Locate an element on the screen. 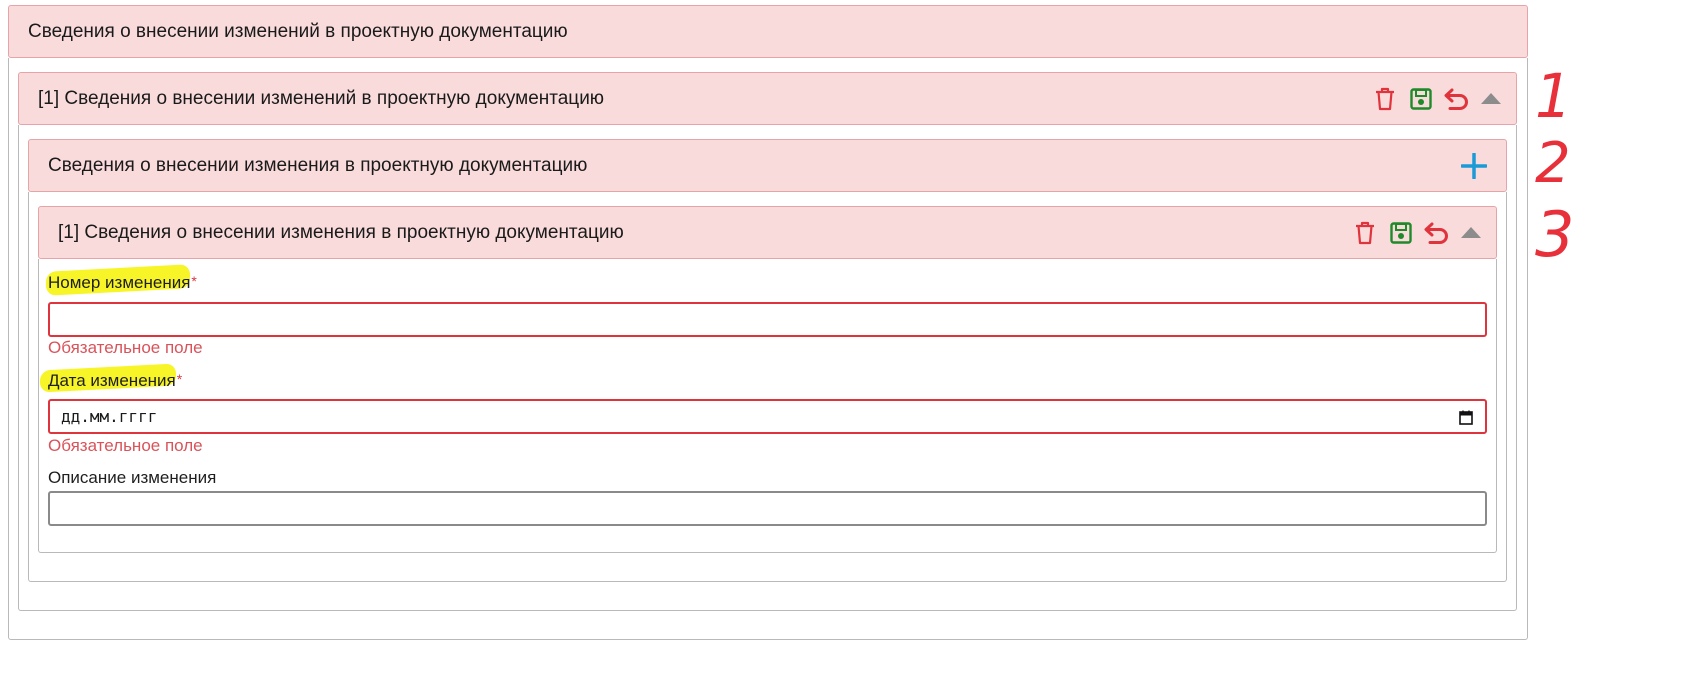  plus-icon is located at coordinates (1474, 165).